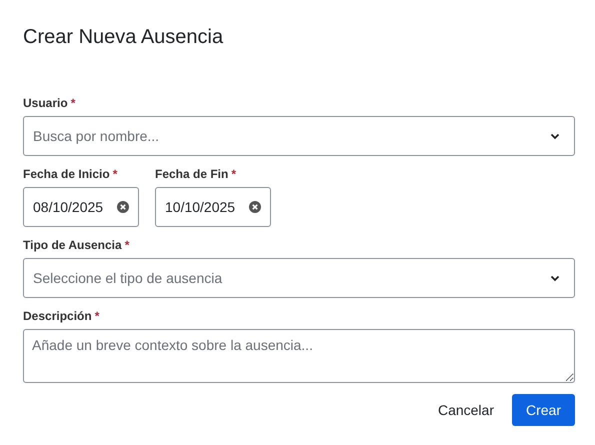  Describe the element at coordinates (123, 37) in the screenshot. I see `dialog-title: Crear Nueva Ausencia` at that location.